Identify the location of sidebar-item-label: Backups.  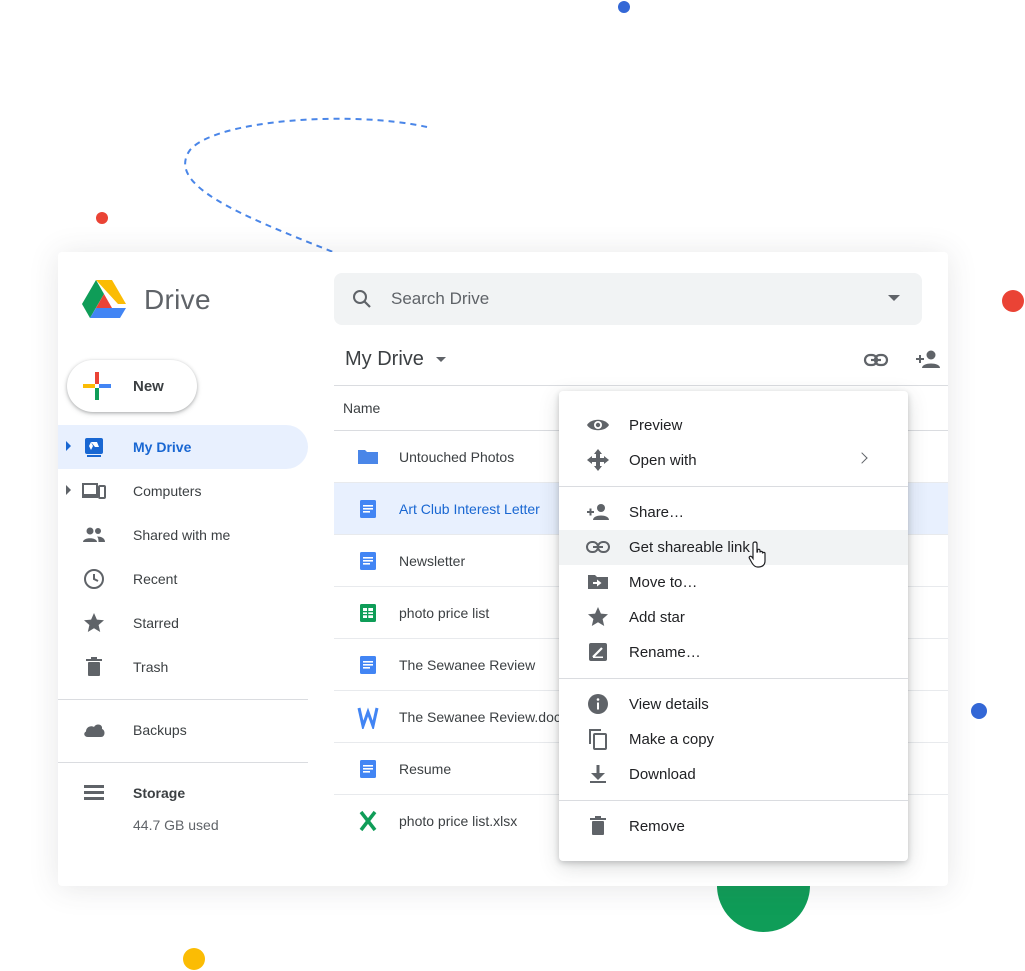
(160, 730).